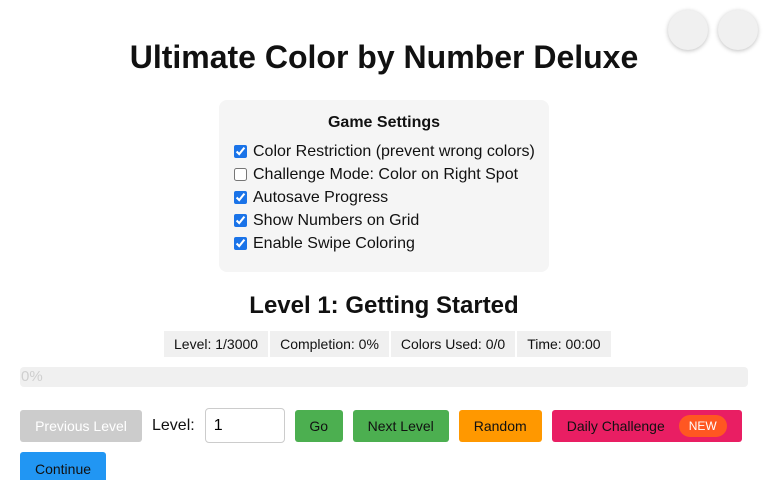 This screenshot has width=768, height=480. Describe the element at coordinates (384, 57) in the screenshot. I see `page-title: Ultimate Color by Number Deluxe` at that location.